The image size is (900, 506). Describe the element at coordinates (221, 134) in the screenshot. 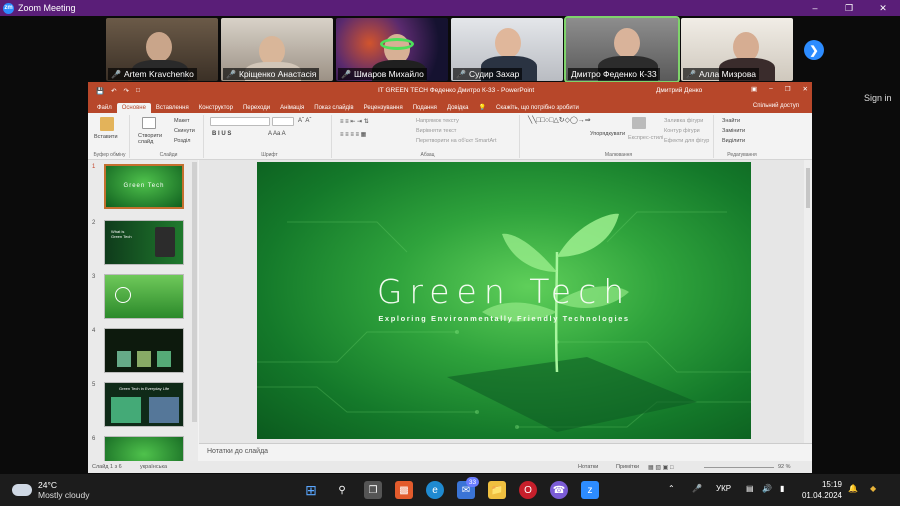

I see `bold-icon: B I U S` at that location.